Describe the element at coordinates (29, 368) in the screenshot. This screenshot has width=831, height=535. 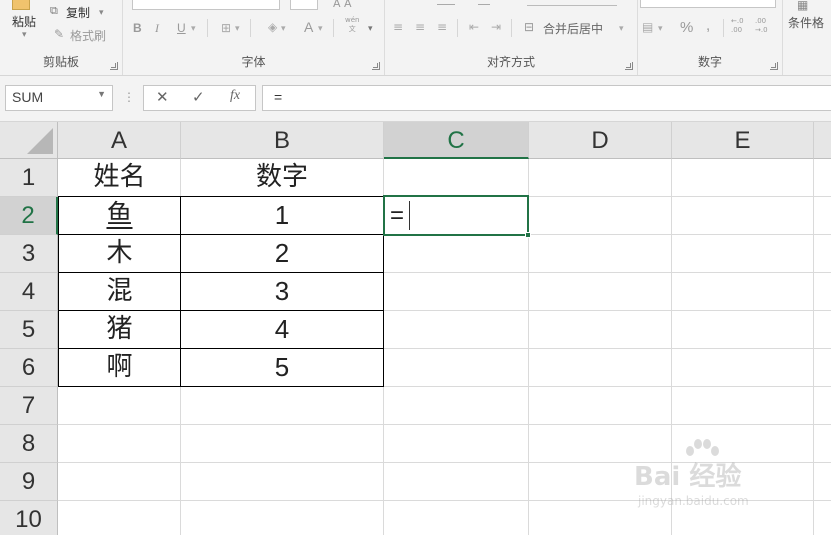
I see `row-header-6: 6` at that location.